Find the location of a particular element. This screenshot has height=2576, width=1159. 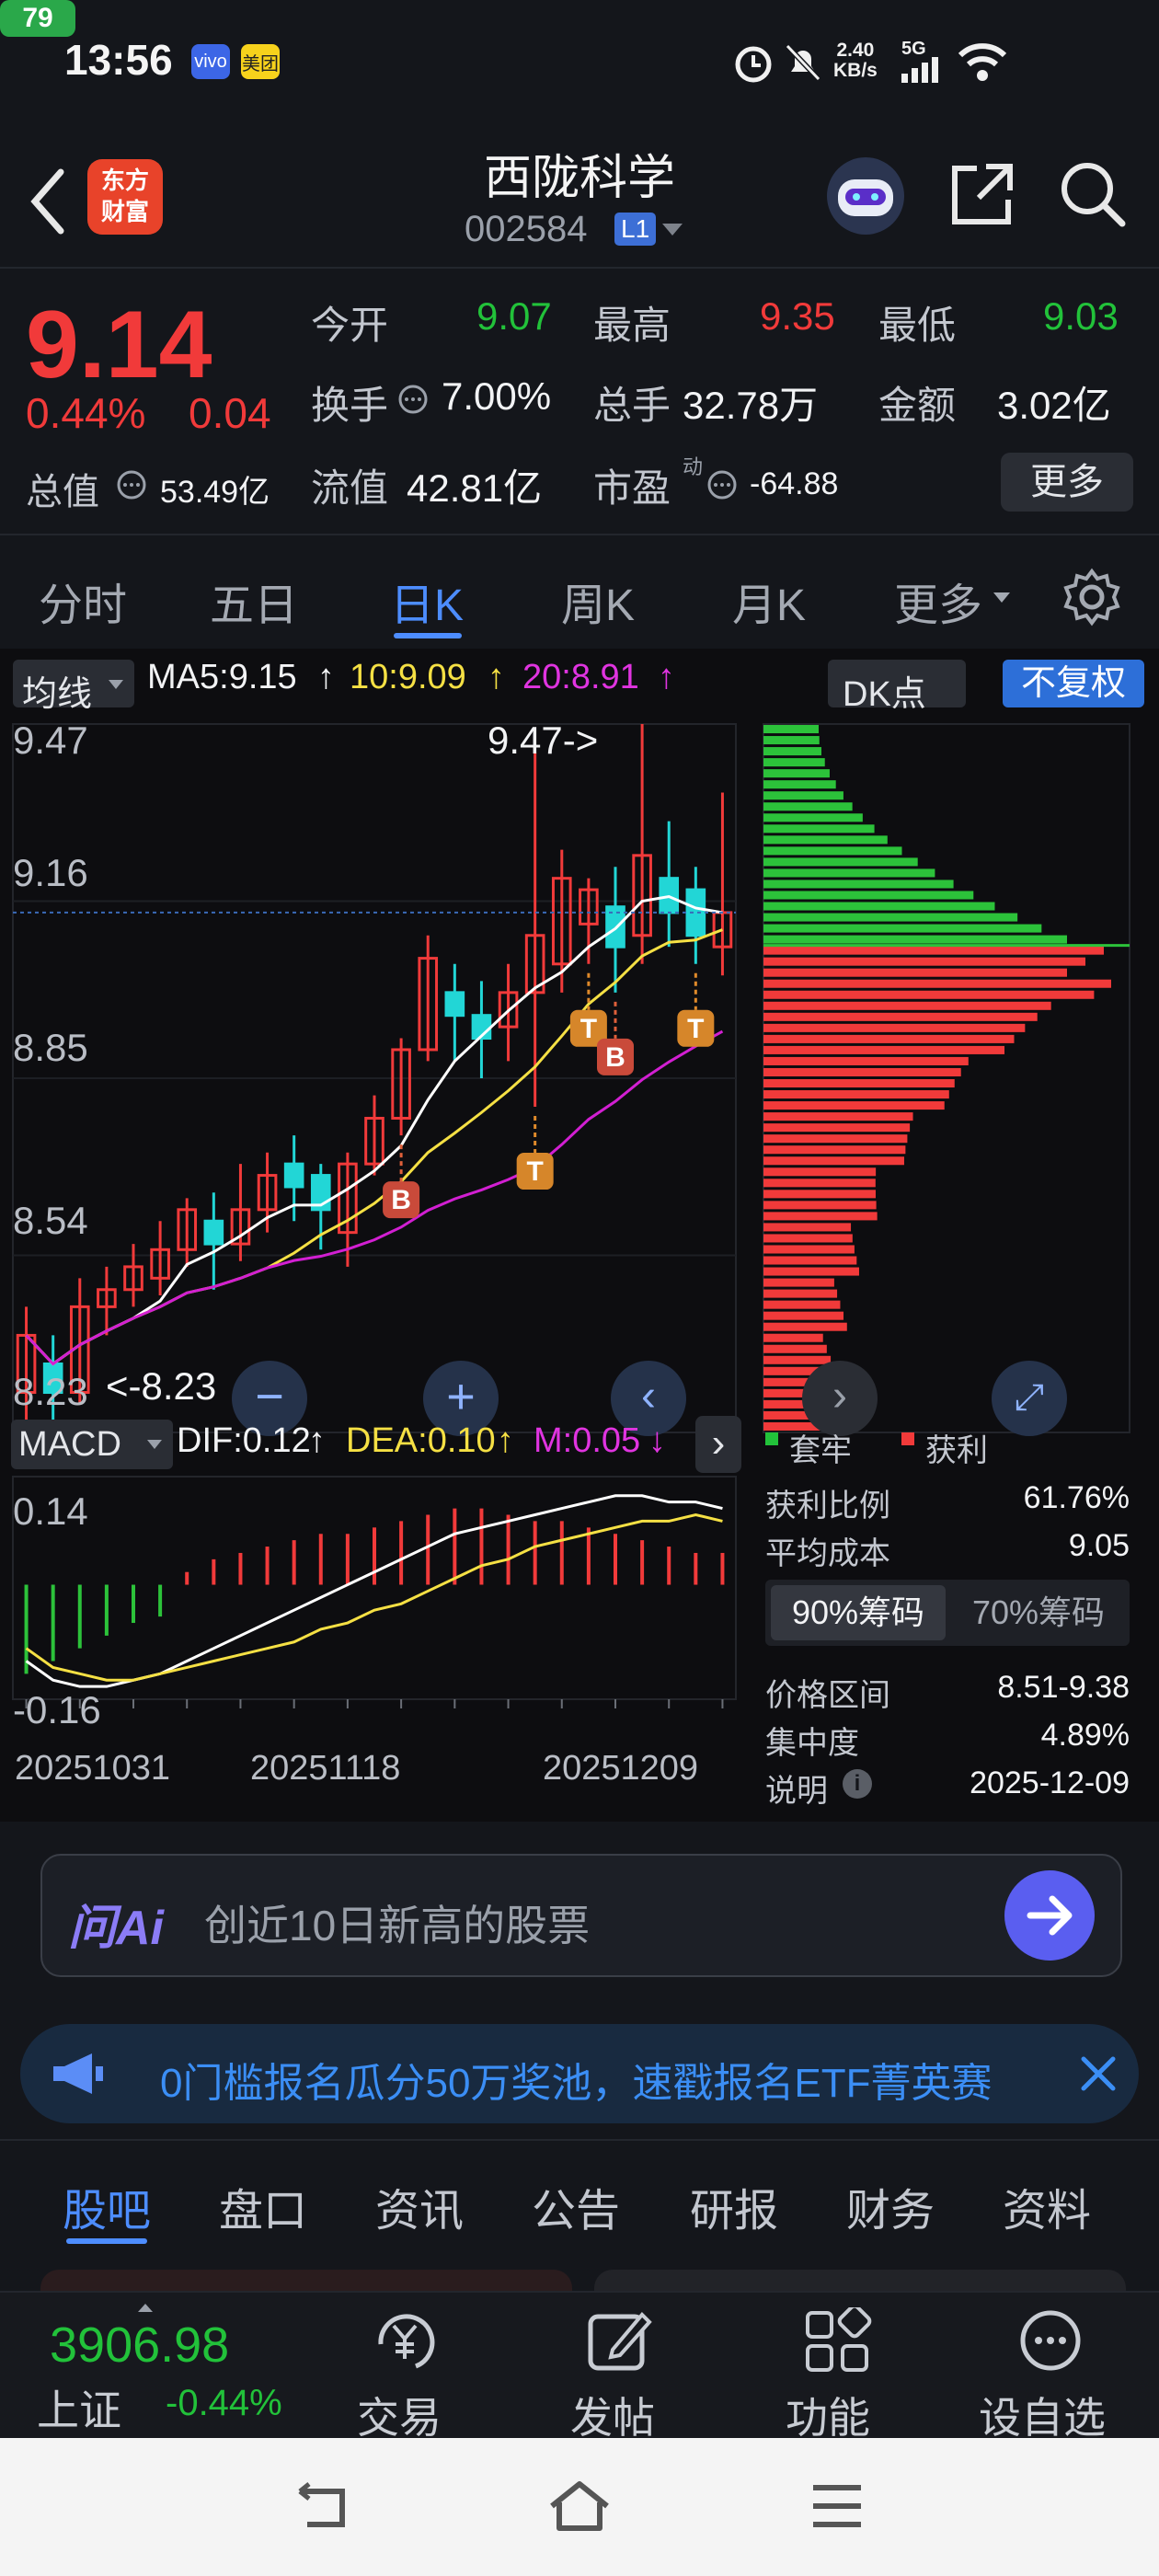

tab-research: 研报 is located at coordinates (734, 2206).